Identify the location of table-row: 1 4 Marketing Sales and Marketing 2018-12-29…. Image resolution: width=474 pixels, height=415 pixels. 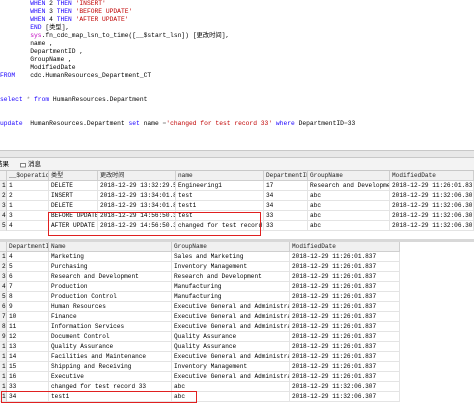
(237, 257).